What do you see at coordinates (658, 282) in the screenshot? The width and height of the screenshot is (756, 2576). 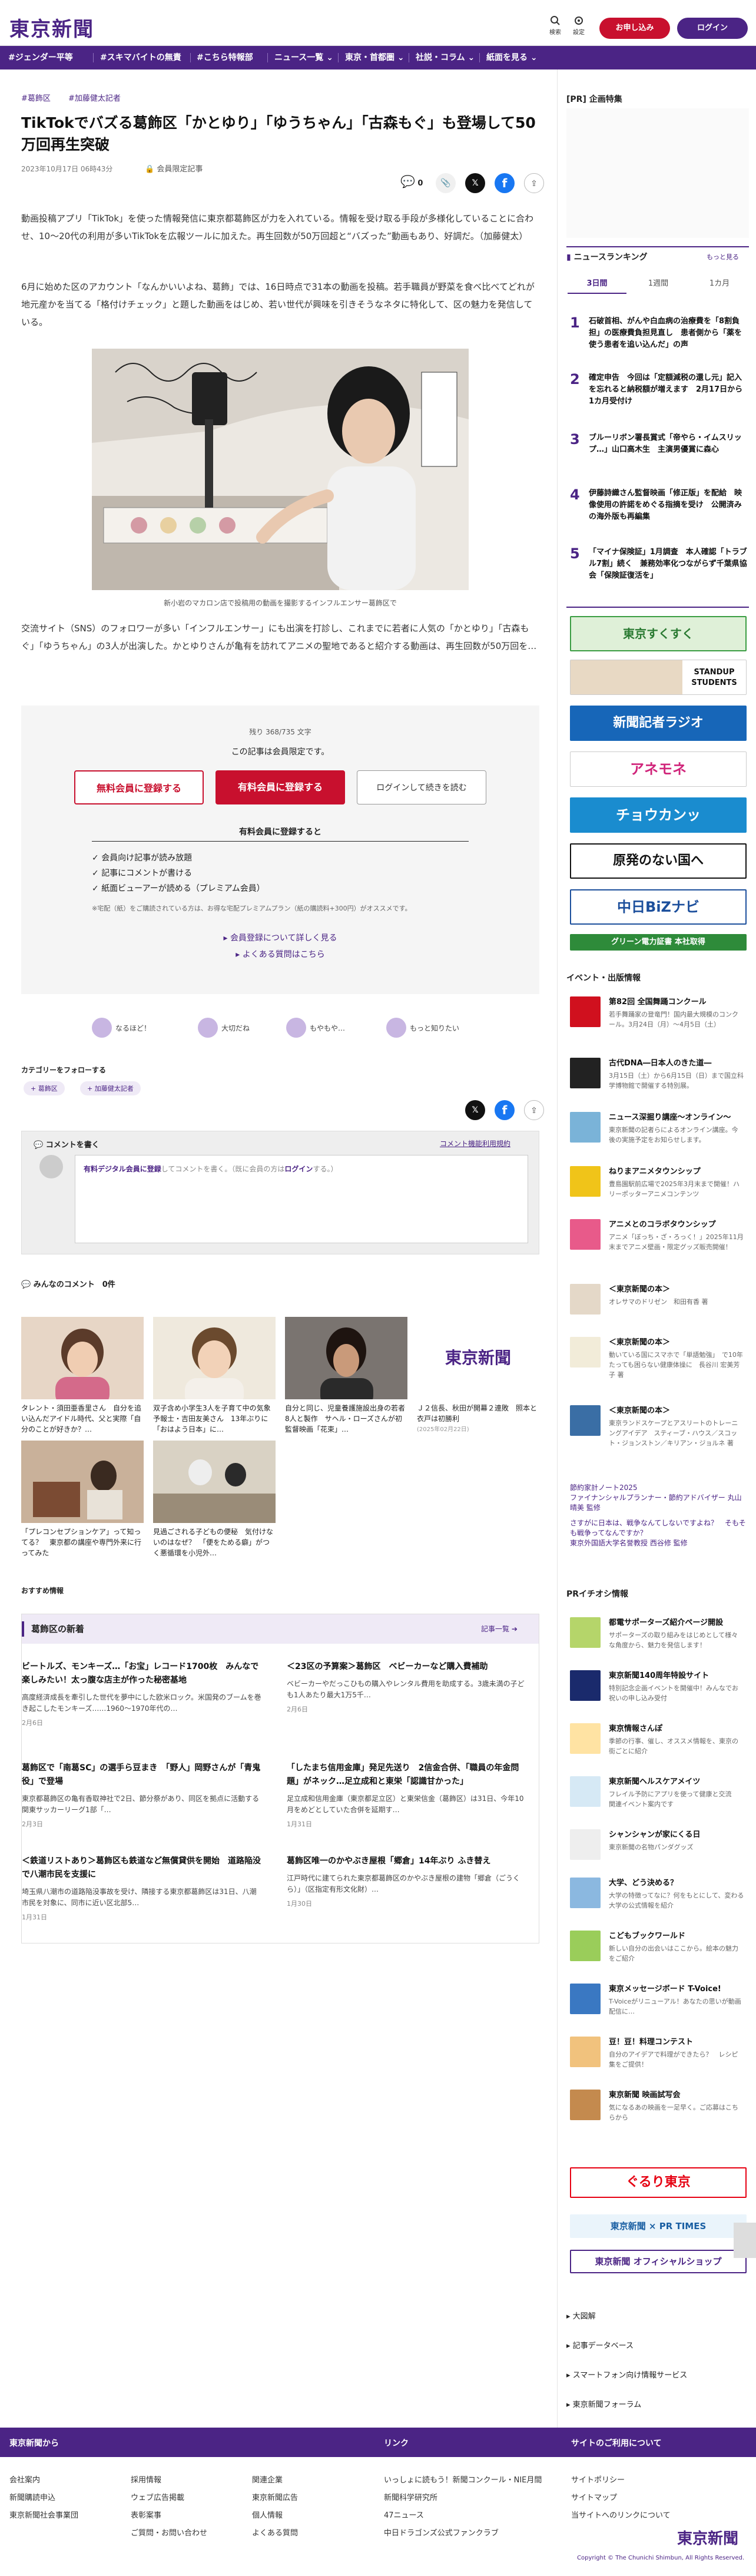 I see `ranking-tab-1week: 1週間` at bounding box center [658, 282].